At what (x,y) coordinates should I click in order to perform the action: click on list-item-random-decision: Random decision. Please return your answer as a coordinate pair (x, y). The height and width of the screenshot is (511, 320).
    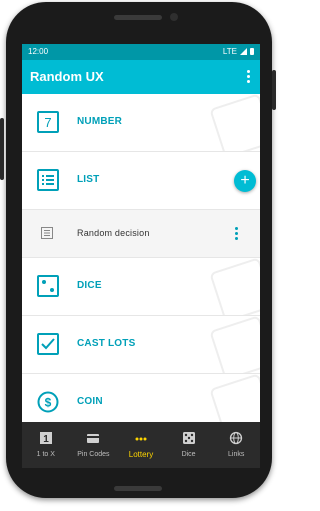
    Looking at the image, I should click on (141, 234).